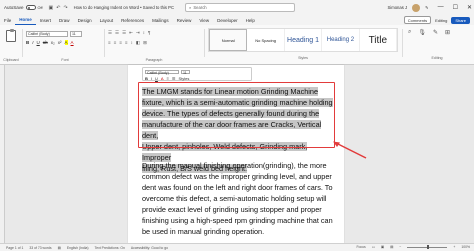  Describe the element at coordinates (162, 78) in the screenshot. I see `mini-font-color-button: A` at that location.